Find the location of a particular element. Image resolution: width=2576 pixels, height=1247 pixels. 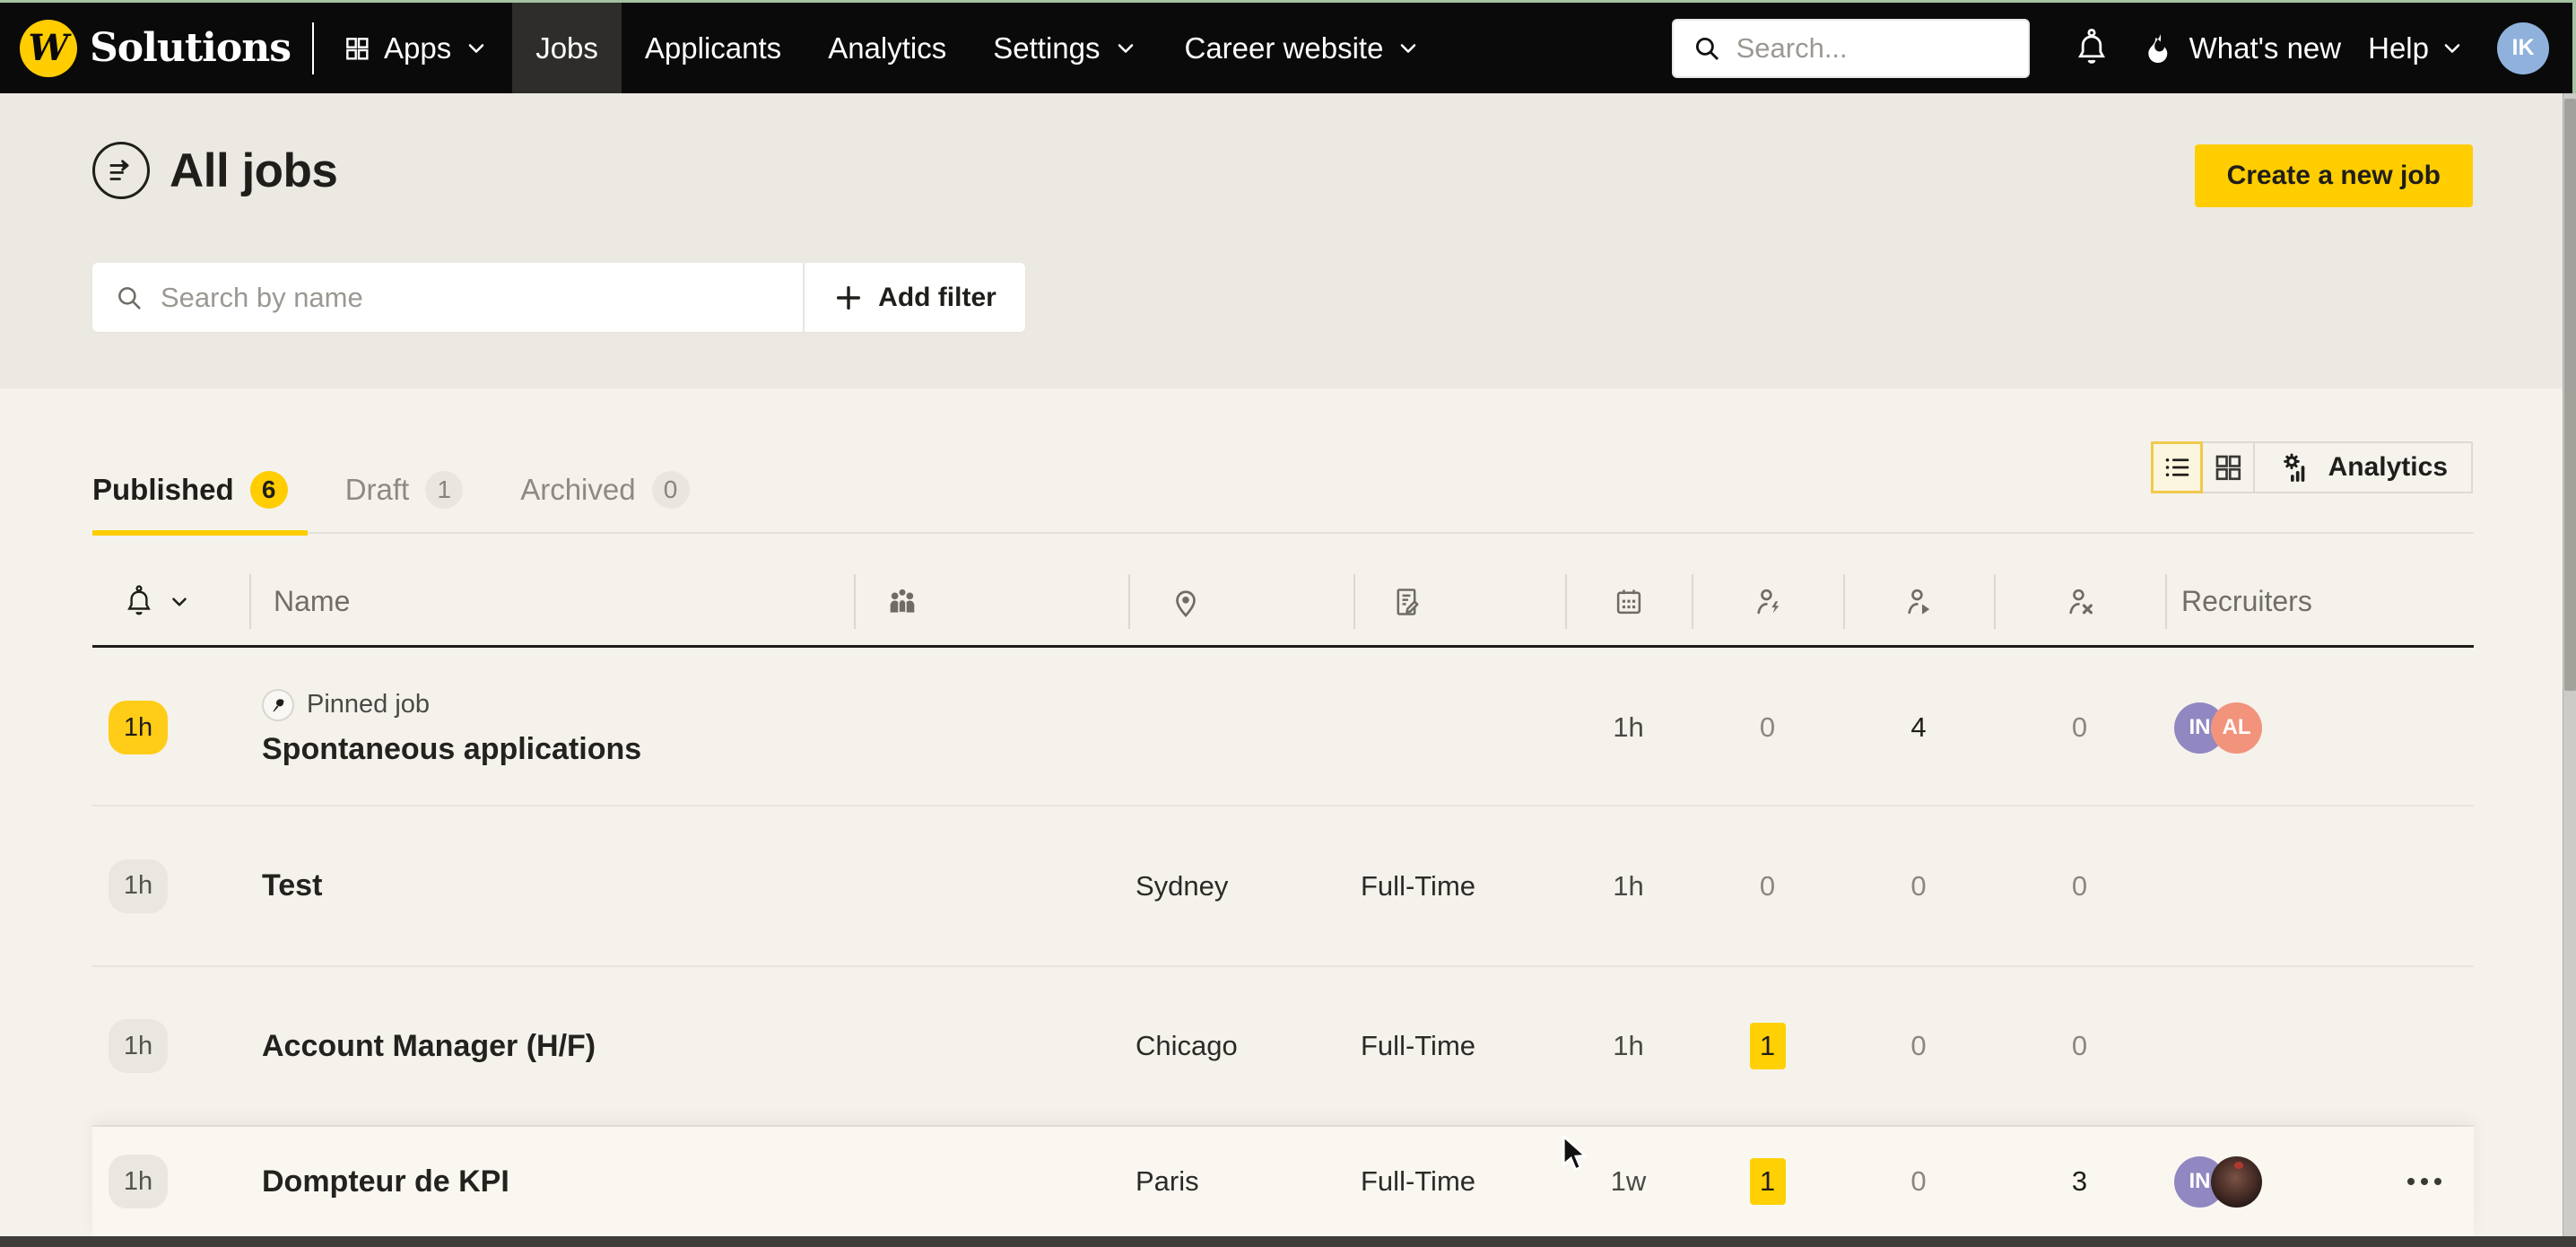

nav-item-jobs: Jobs is located at coordinates (567, 48).